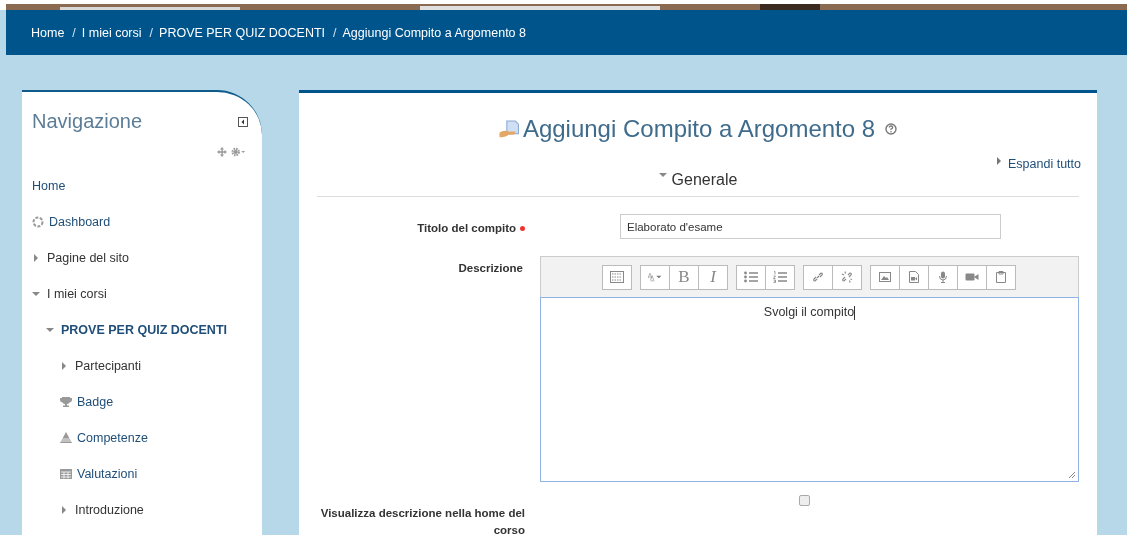 The image size is (1127, 535). I want to click on bold-button: B, so click(684, 277).